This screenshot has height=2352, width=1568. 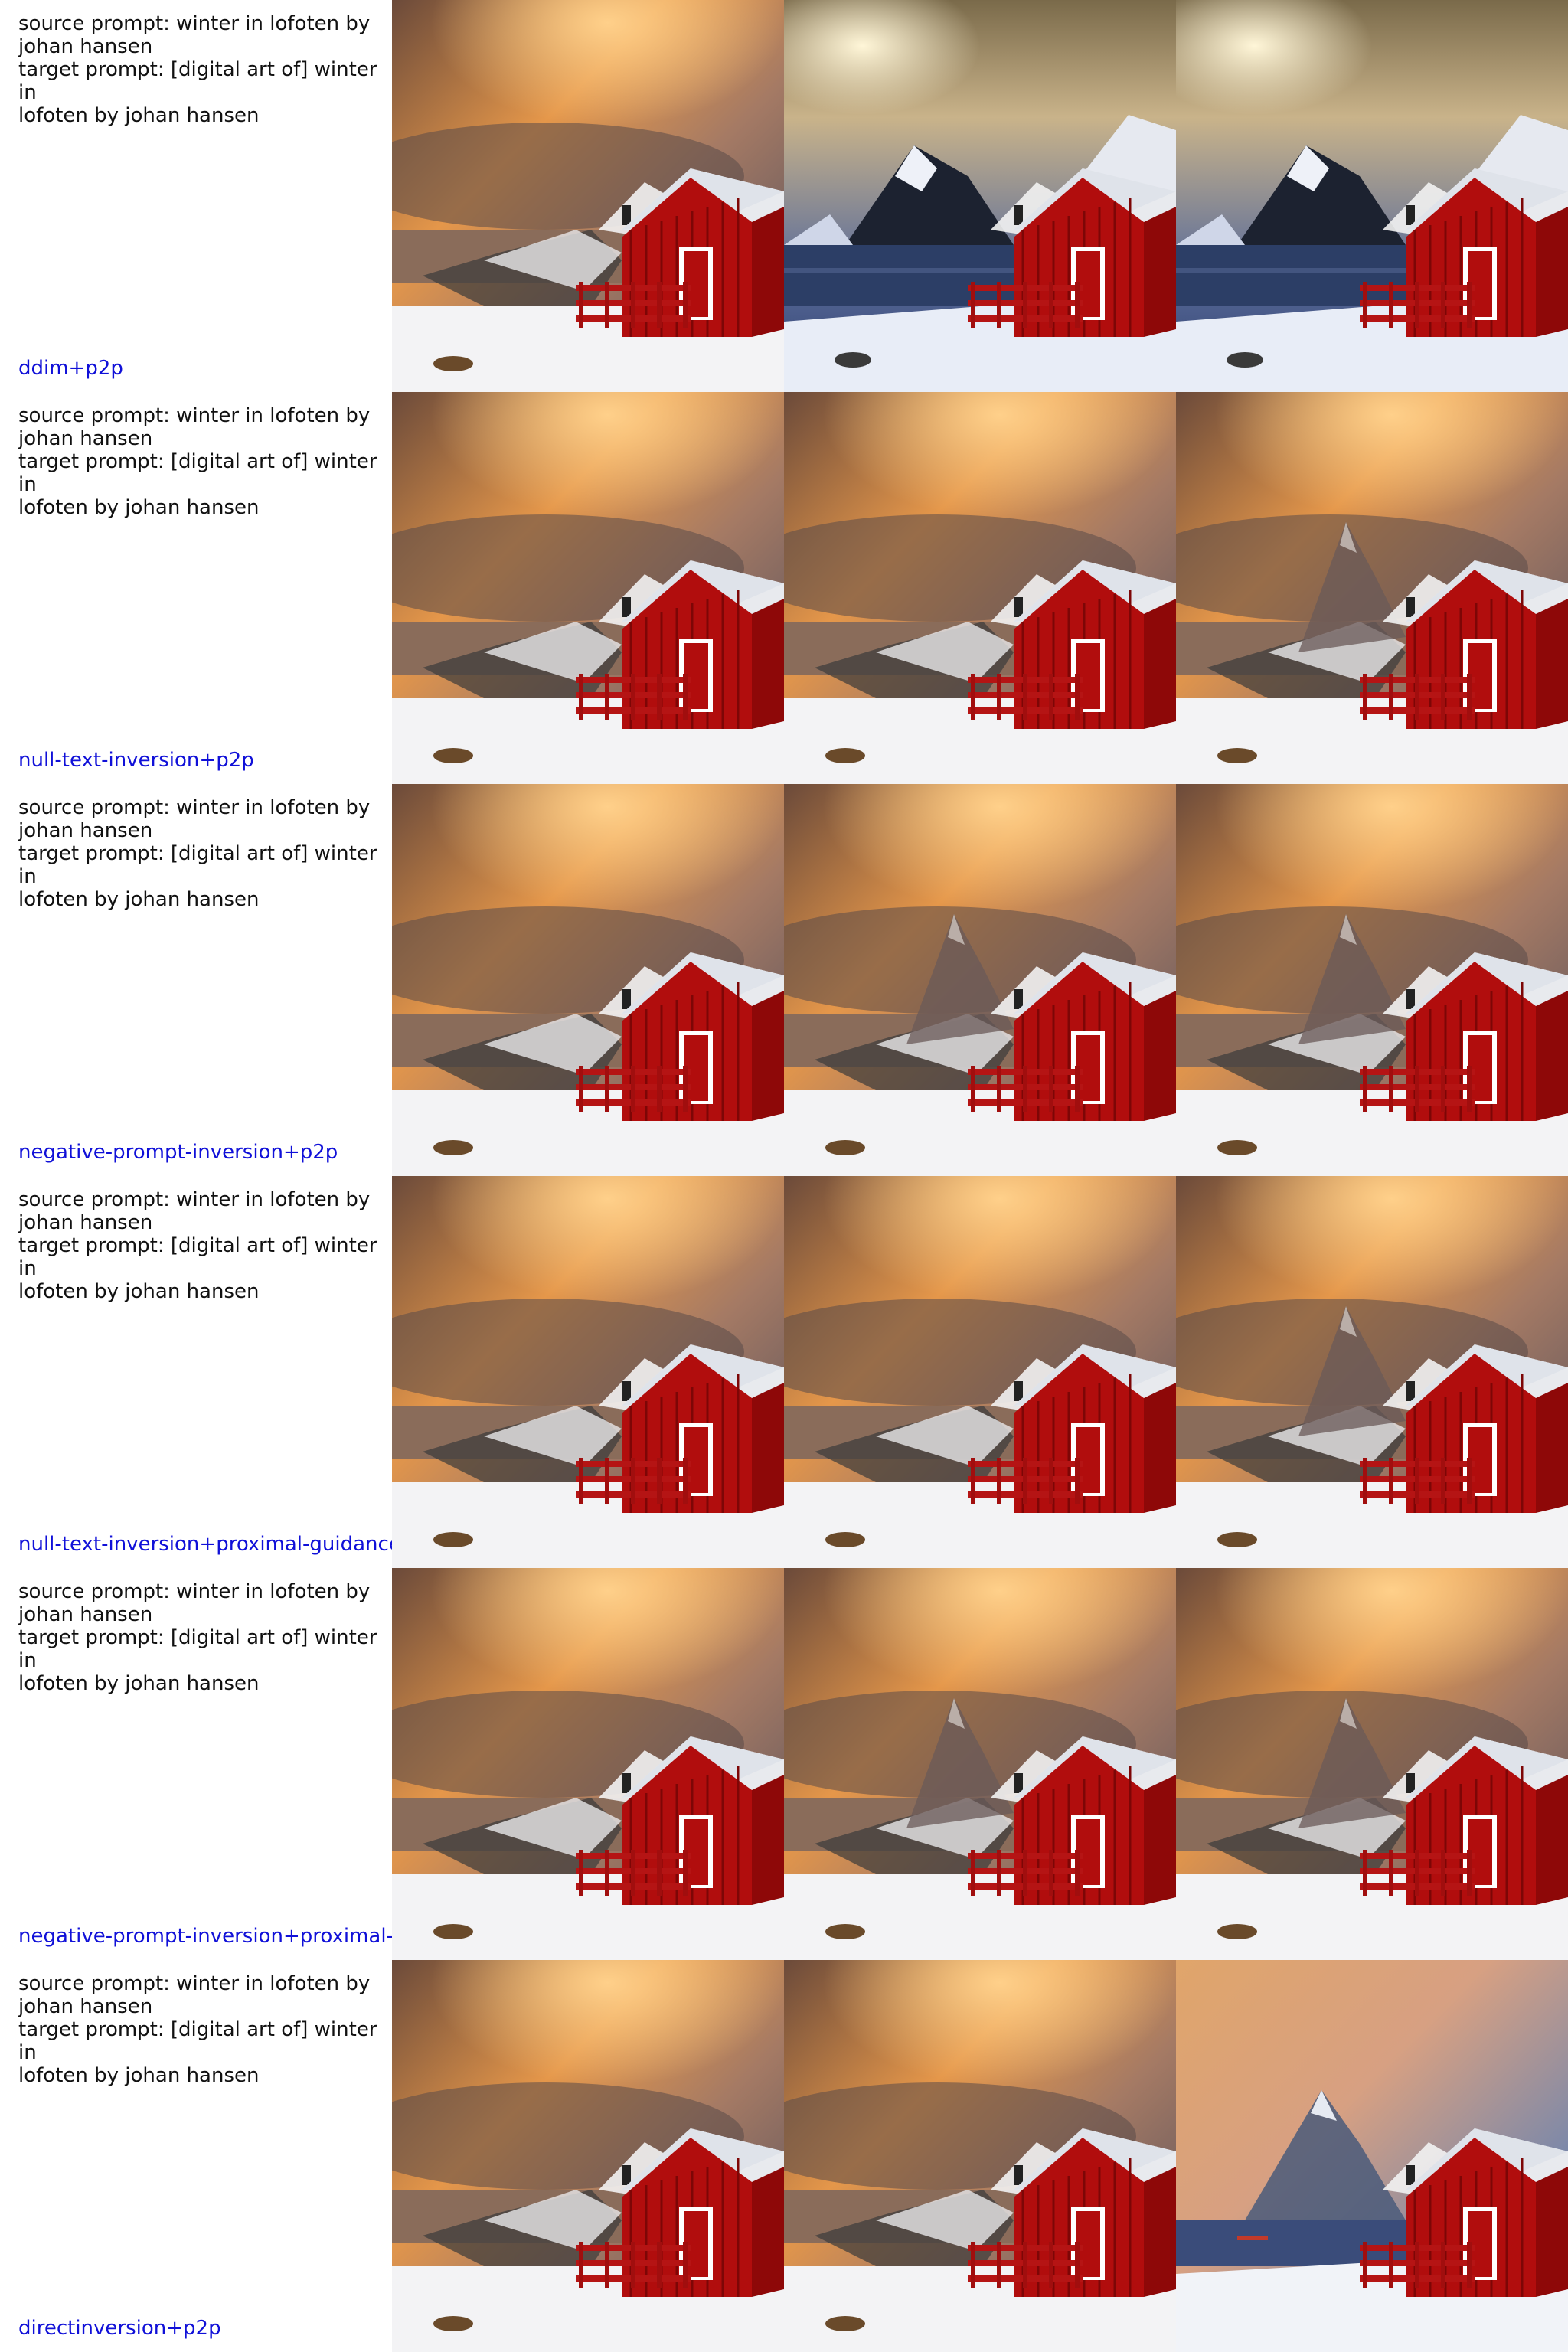 What do you see at coordinates (70, 368) in the screenshot?
I see `method-label: ddim+p2p` at bounding box center [70, 368].